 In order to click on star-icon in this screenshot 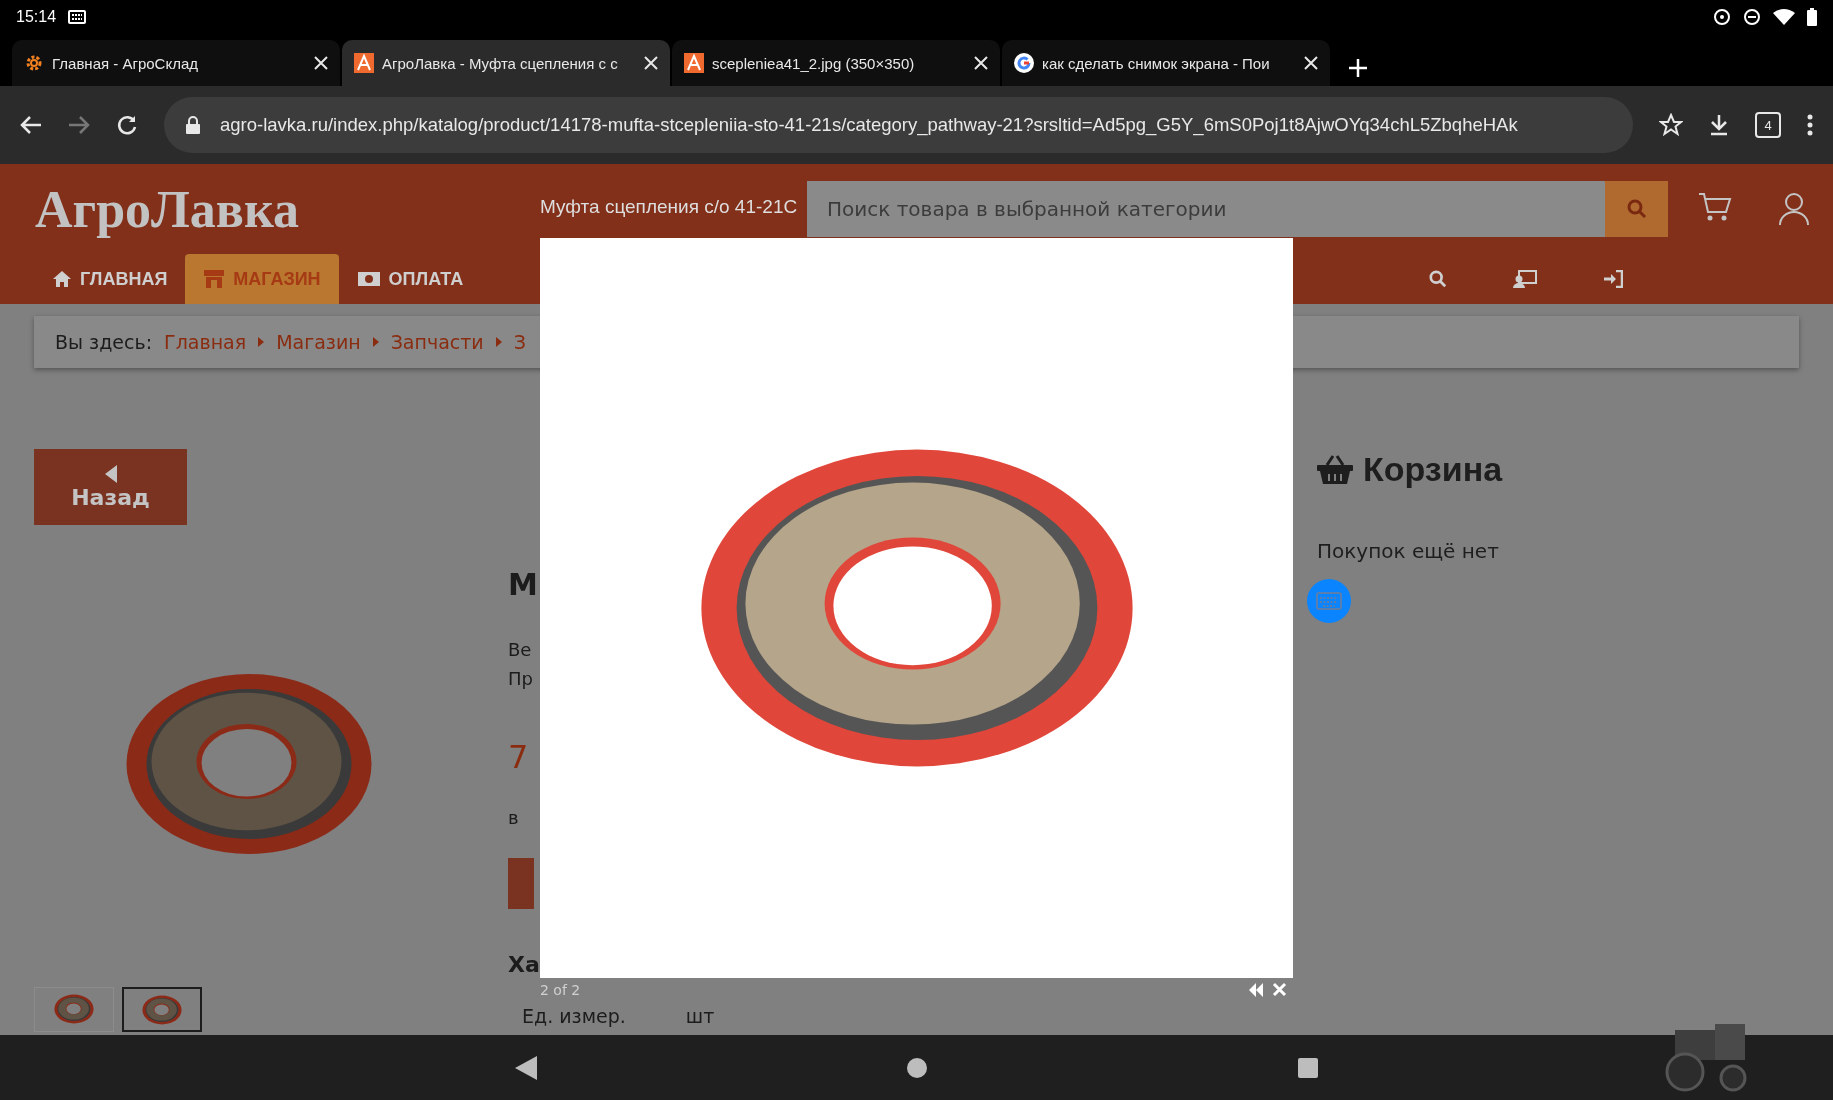, I will do `click(1671, 125)`.